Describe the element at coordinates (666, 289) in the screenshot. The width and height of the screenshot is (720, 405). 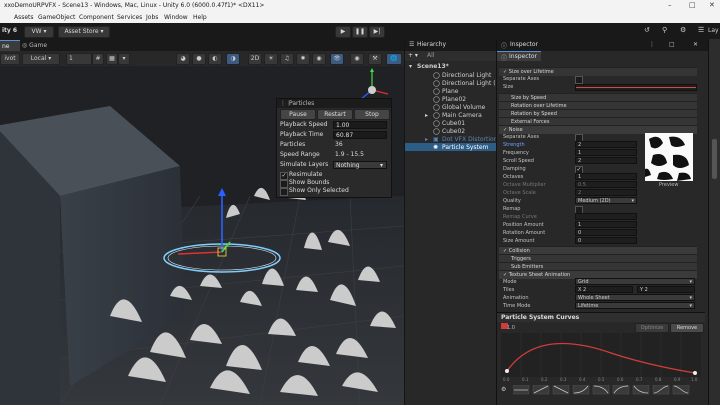
I see `tiles-y-field: Y 2` at that location.